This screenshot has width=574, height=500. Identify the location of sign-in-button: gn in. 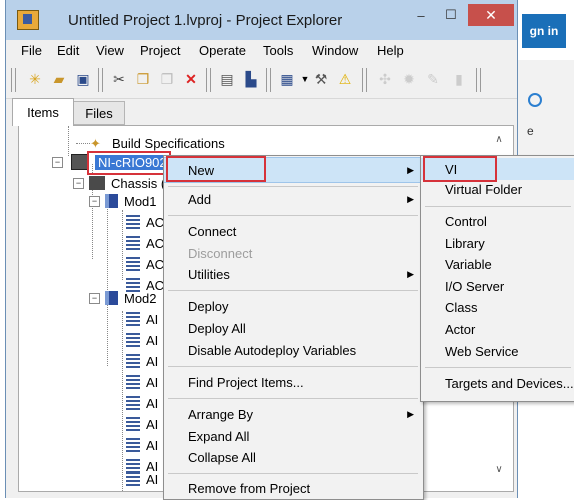
(544, 31).